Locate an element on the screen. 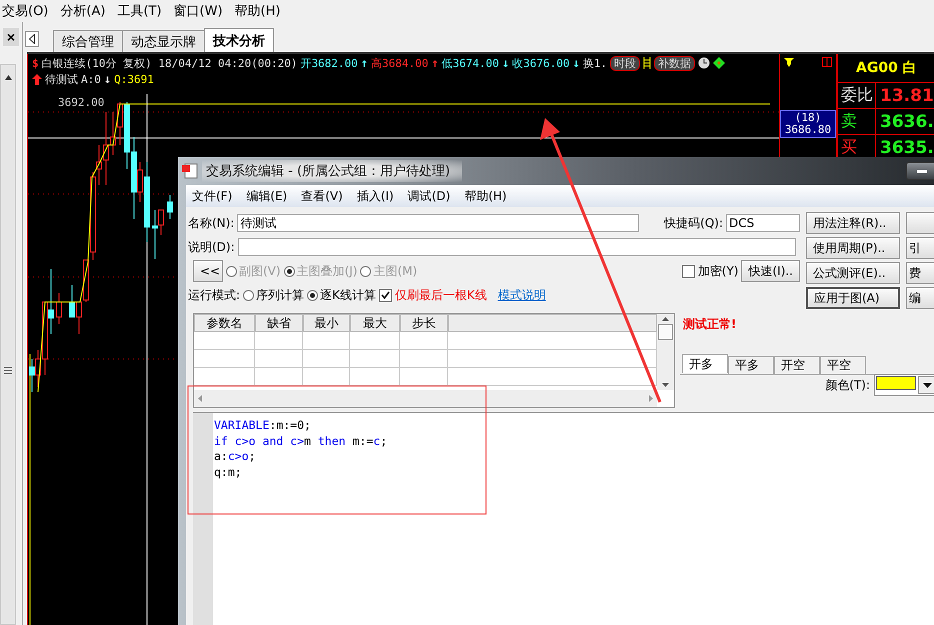  tab: 开多 is located at coordinates (705, 363).